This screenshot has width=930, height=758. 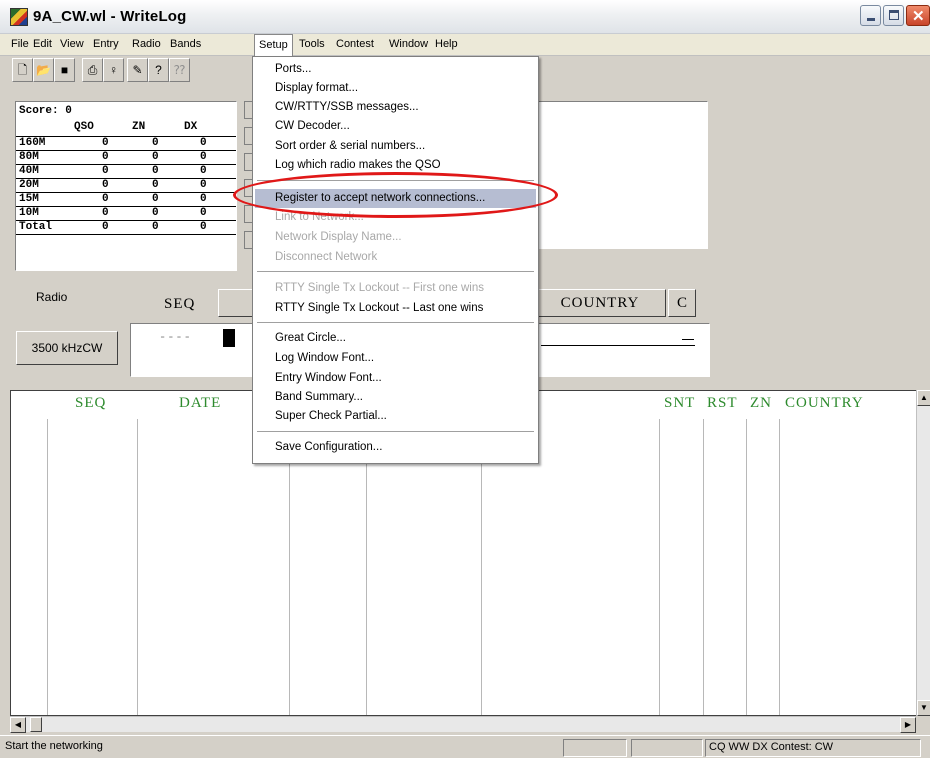 What do you see at coordinates (45, 111) in the screenshot?
I see `score-title: Score: 0` at bounding box center [45, 111].